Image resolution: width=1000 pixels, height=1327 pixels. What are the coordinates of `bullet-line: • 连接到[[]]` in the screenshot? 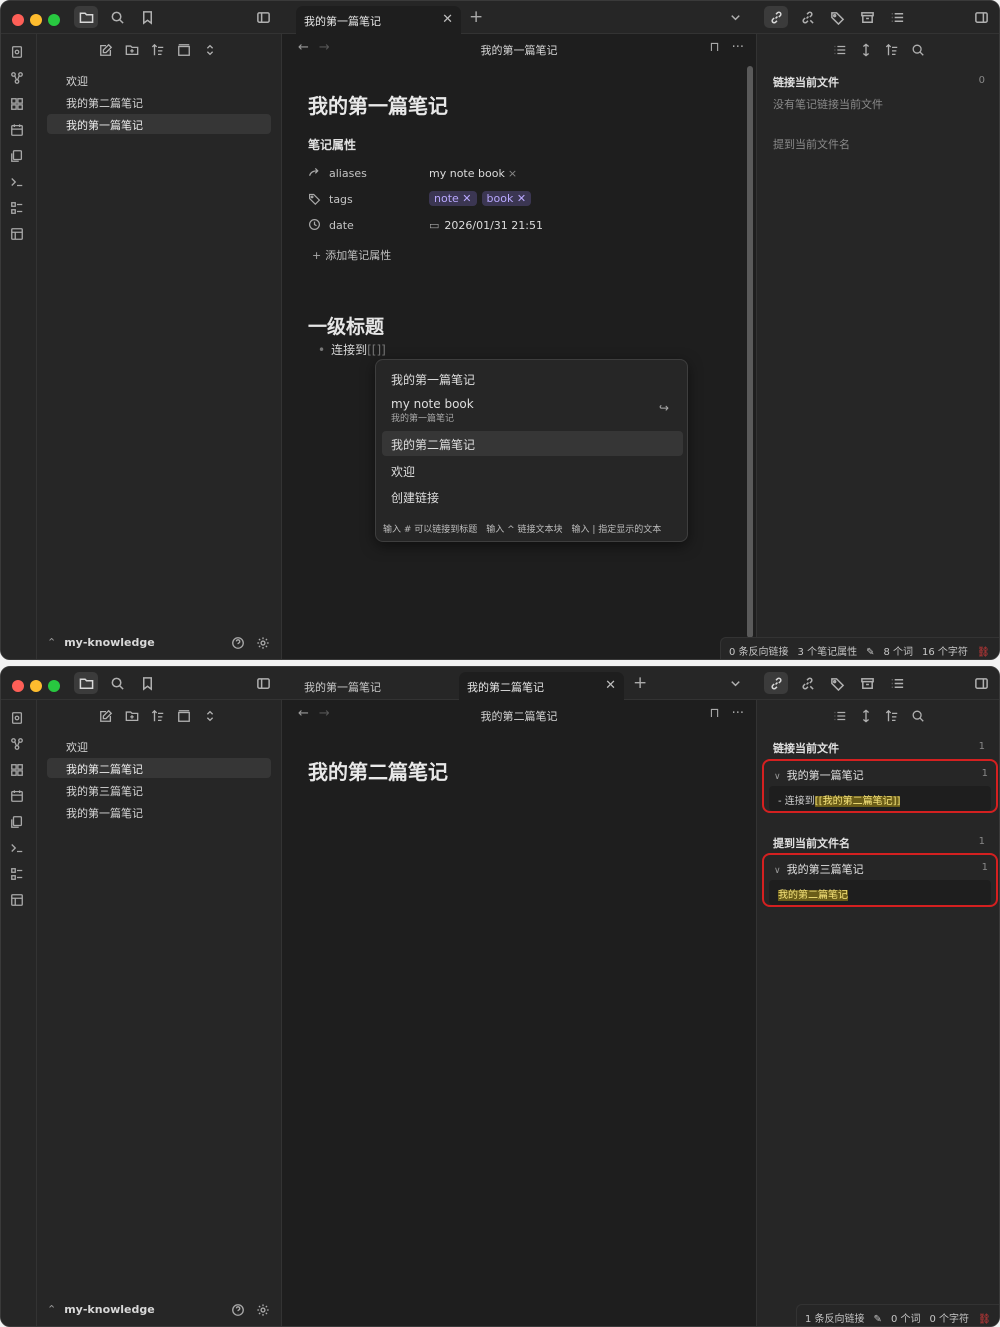 It's located at (352, 349).